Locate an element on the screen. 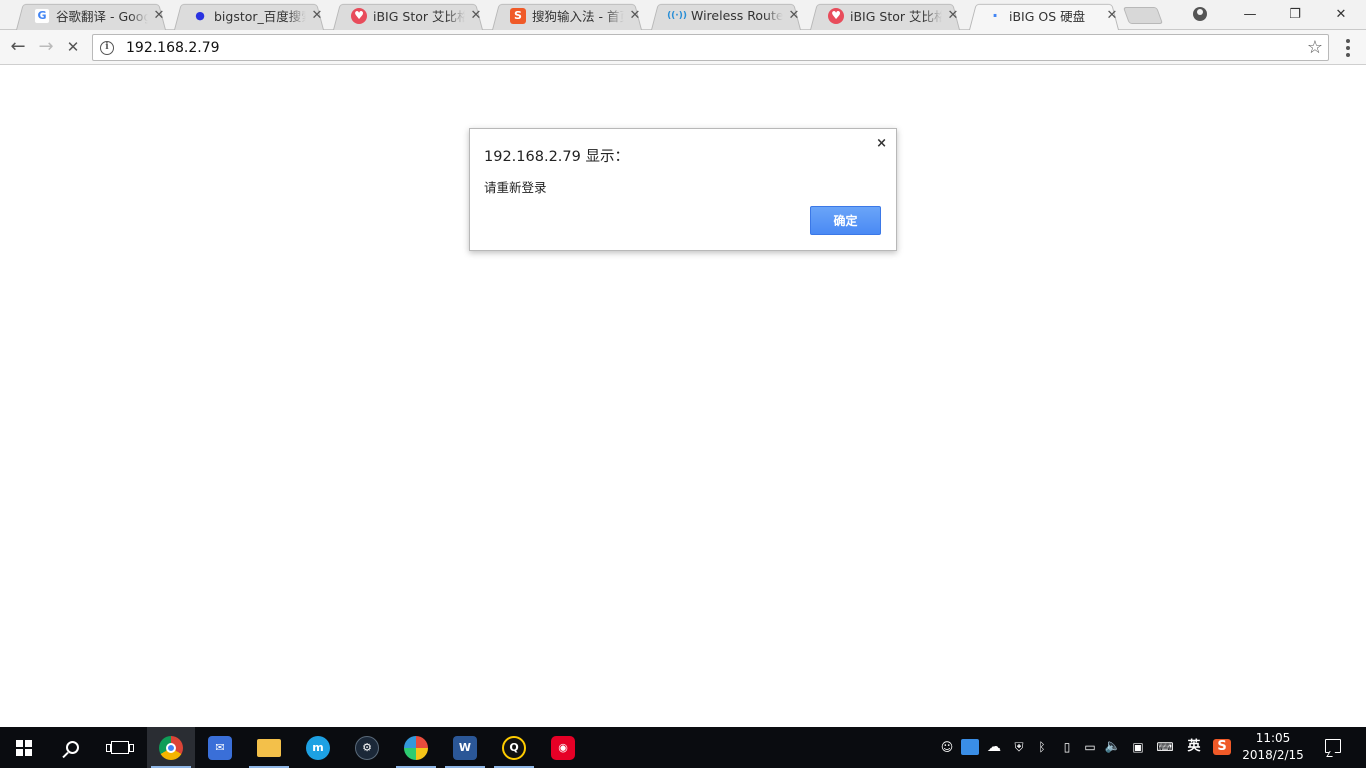  taskbar-word: W is located at coordinates (465, 747).